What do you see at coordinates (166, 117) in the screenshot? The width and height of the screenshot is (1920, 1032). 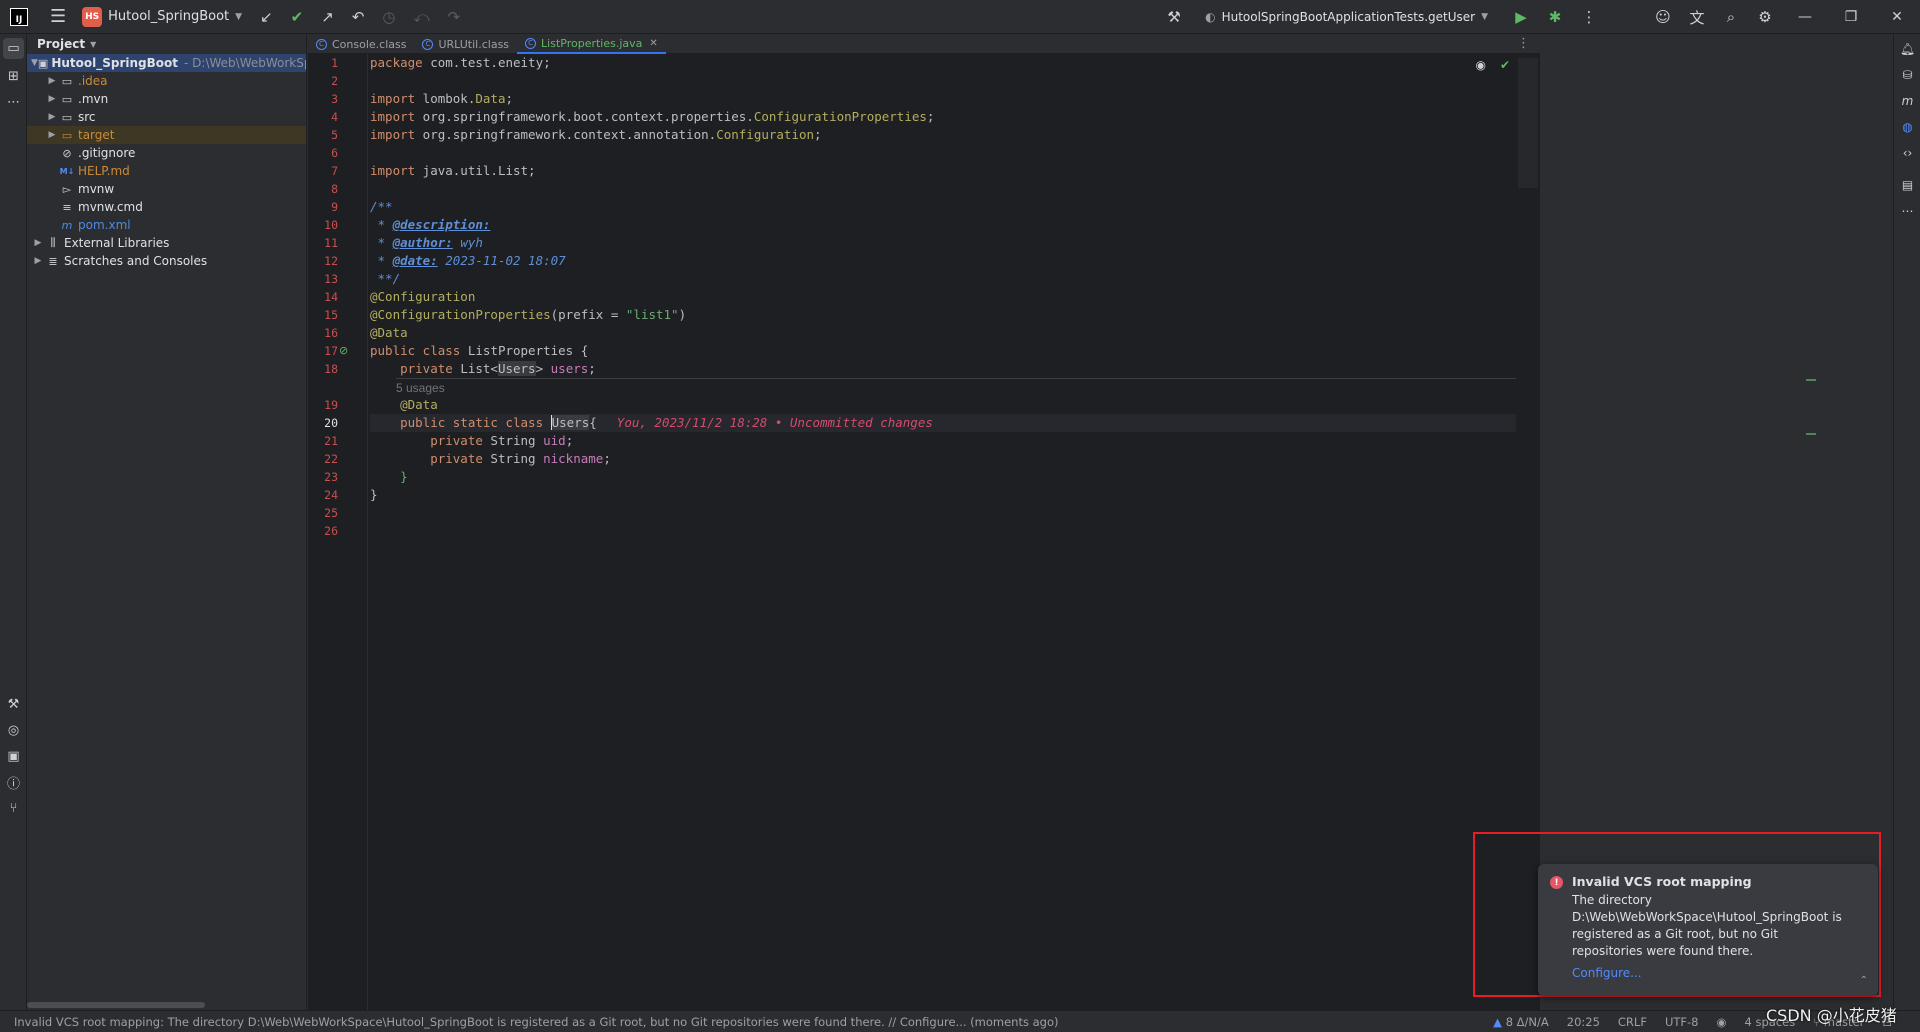 I see `tree-item-src: ▶ ▭ src` at bounding box center [166, 117].